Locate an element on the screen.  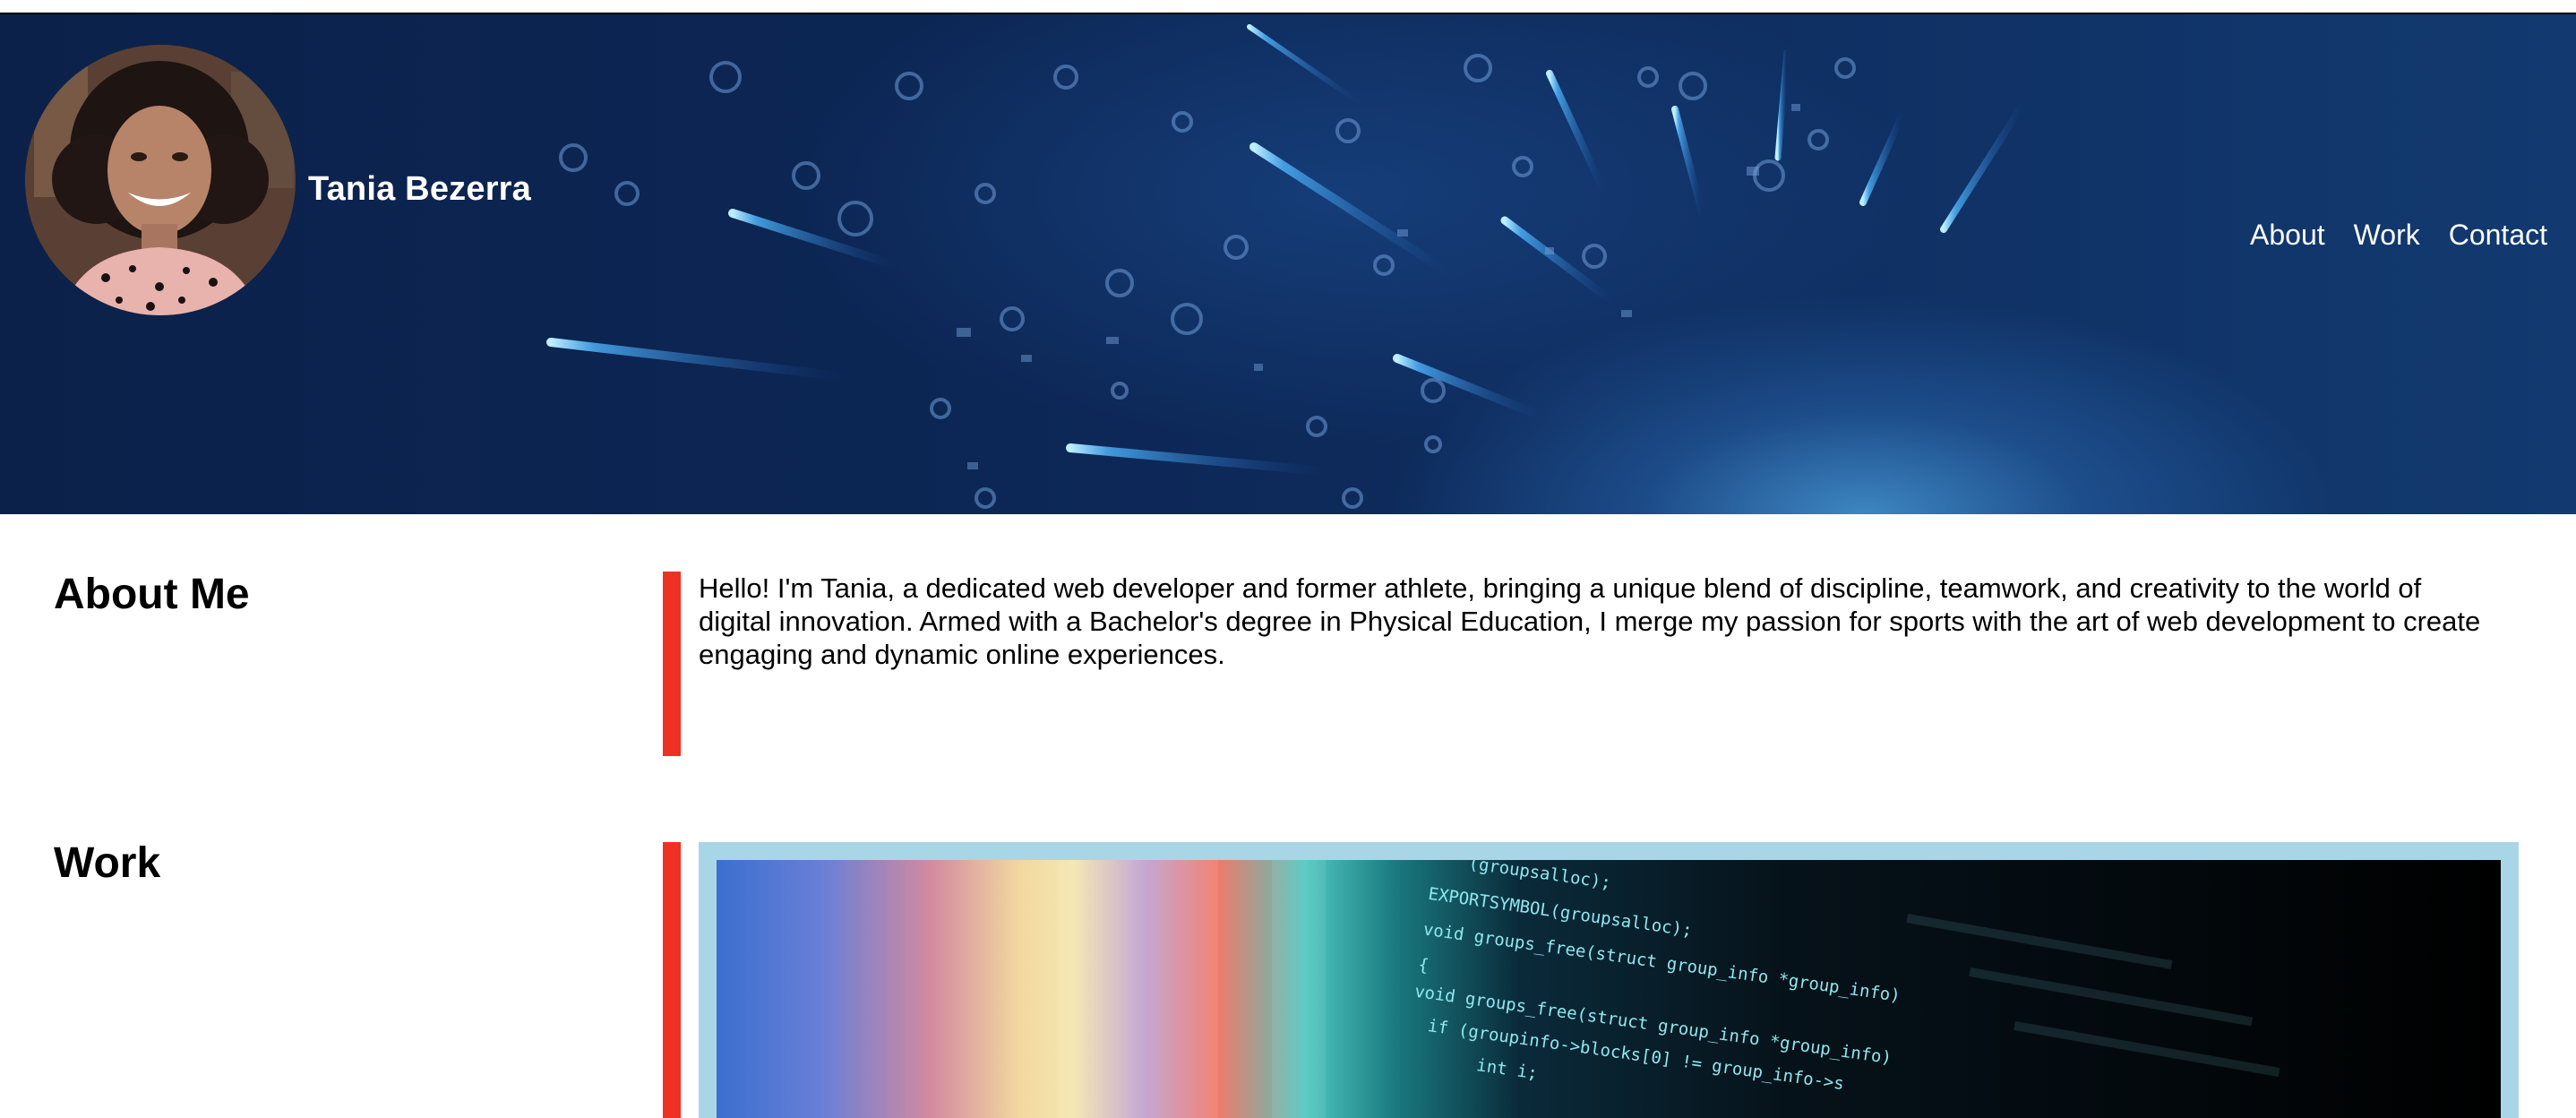
nav-link-contact: Contact is located at coordinates (2498, 235).